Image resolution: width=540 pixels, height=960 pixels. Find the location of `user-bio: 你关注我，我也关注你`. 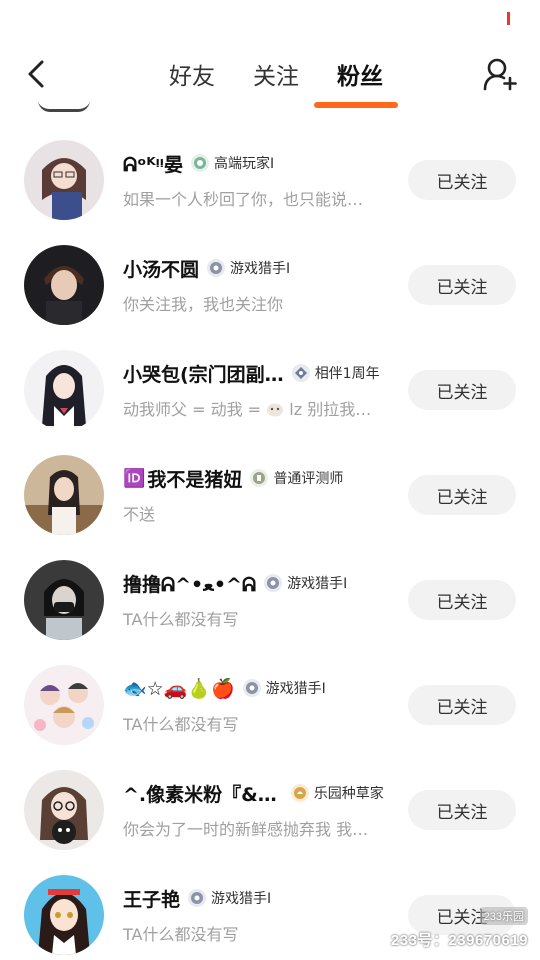

user-bio: 你关注我，我也关注你 is located at coordinates (203, 304).